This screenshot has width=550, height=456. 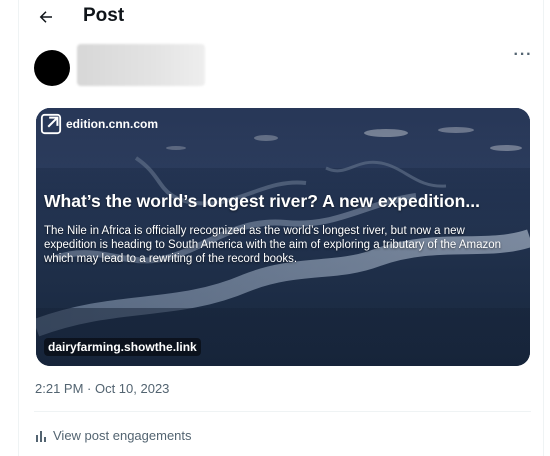 I want to click on page-title: Post, so click(x=104, y=15).